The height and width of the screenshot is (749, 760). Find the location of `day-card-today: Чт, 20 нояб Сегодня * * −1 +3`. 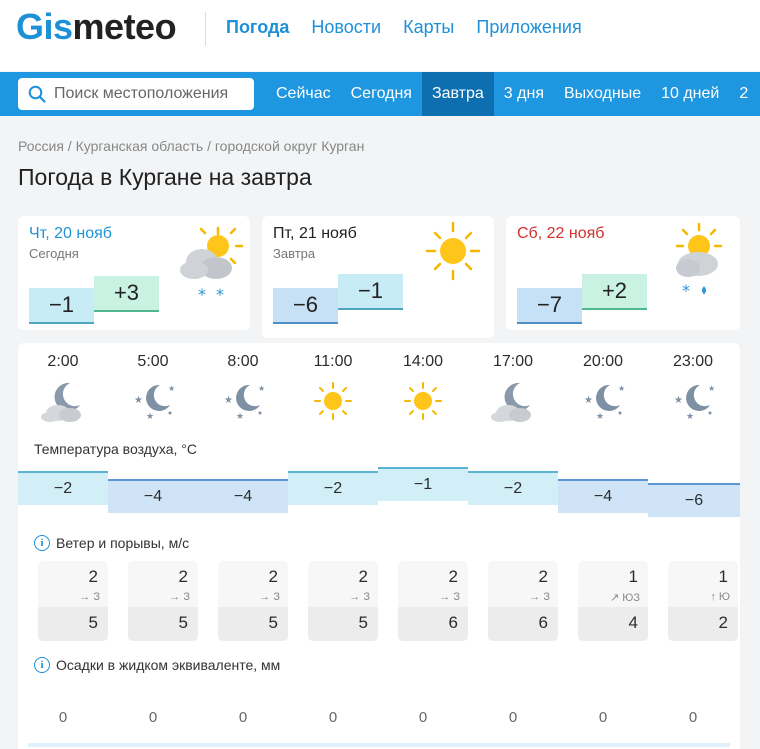

day-card-today: Чт, 20 нояб Сегодня * * −1 +3 is located at coordinates (134, 273).